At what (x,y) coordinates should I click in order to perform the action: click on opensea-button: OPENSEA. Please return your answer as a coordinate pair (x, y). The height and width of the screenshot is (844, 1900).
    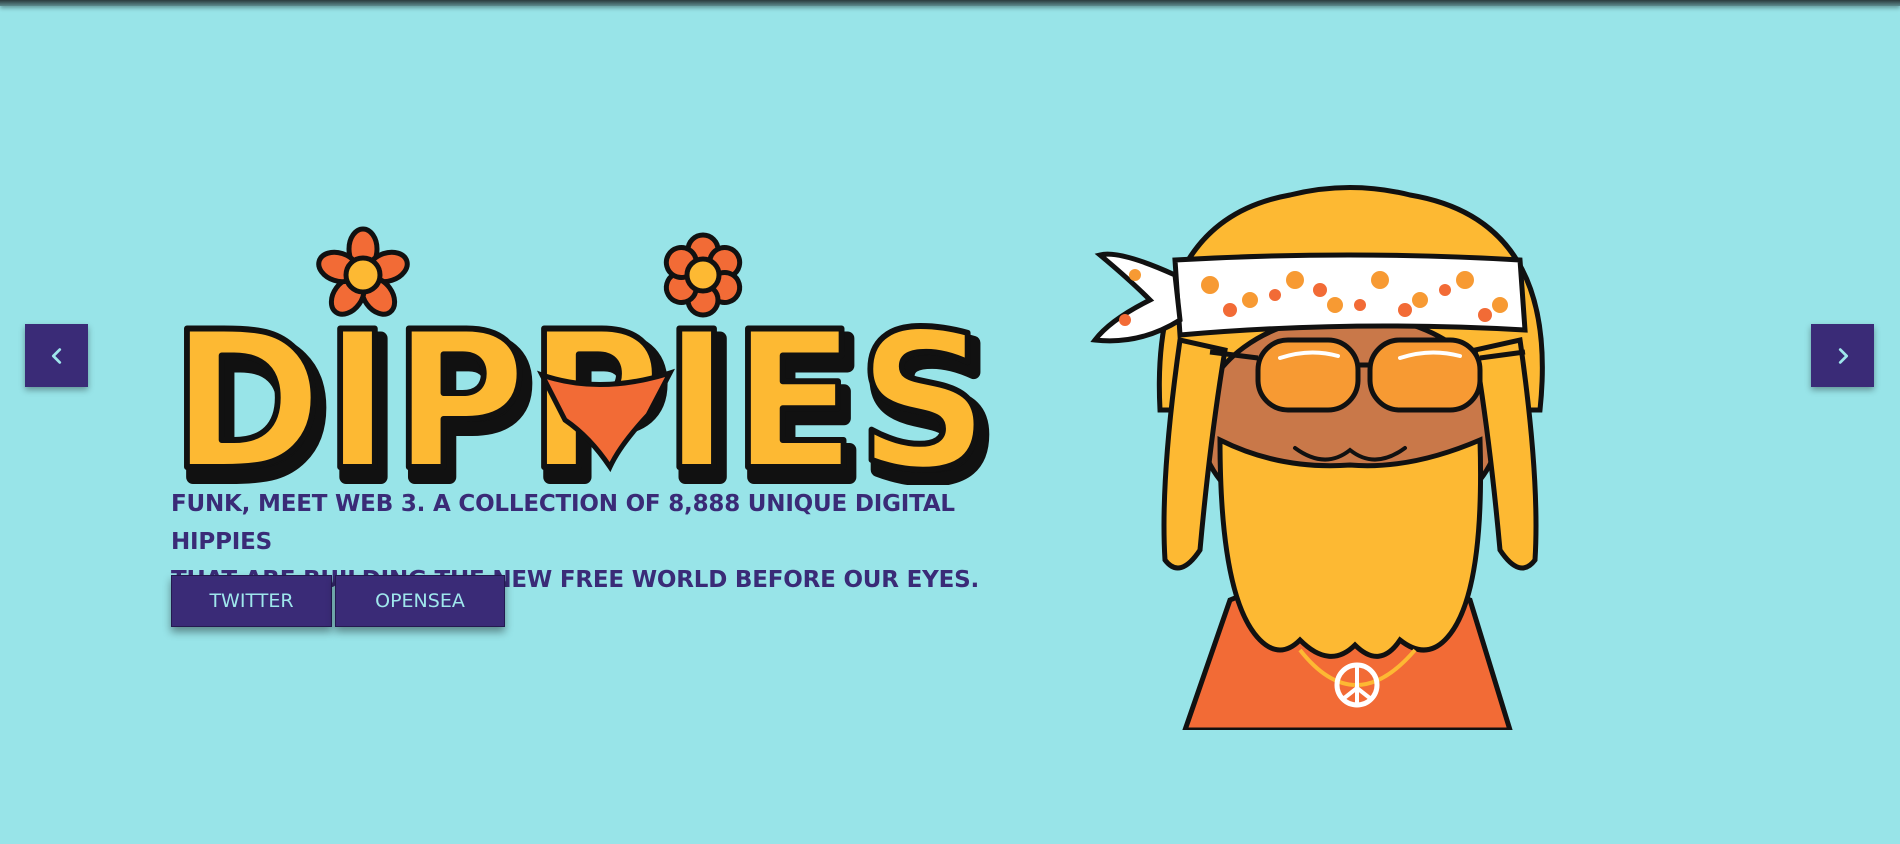
    Looking at the image, I should click on (420, 601).